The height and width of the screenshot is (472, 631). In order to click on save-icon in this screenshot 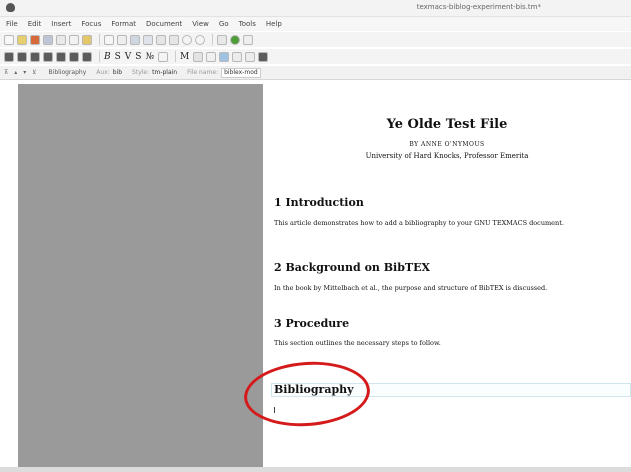, I will do `click(35, 39)`.